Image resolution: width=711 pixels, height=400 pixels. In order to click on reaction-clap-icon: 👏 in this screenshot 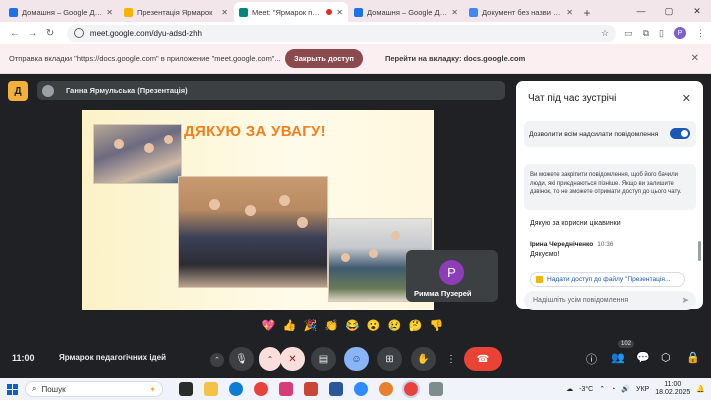, I will do `click(331, 325)`.